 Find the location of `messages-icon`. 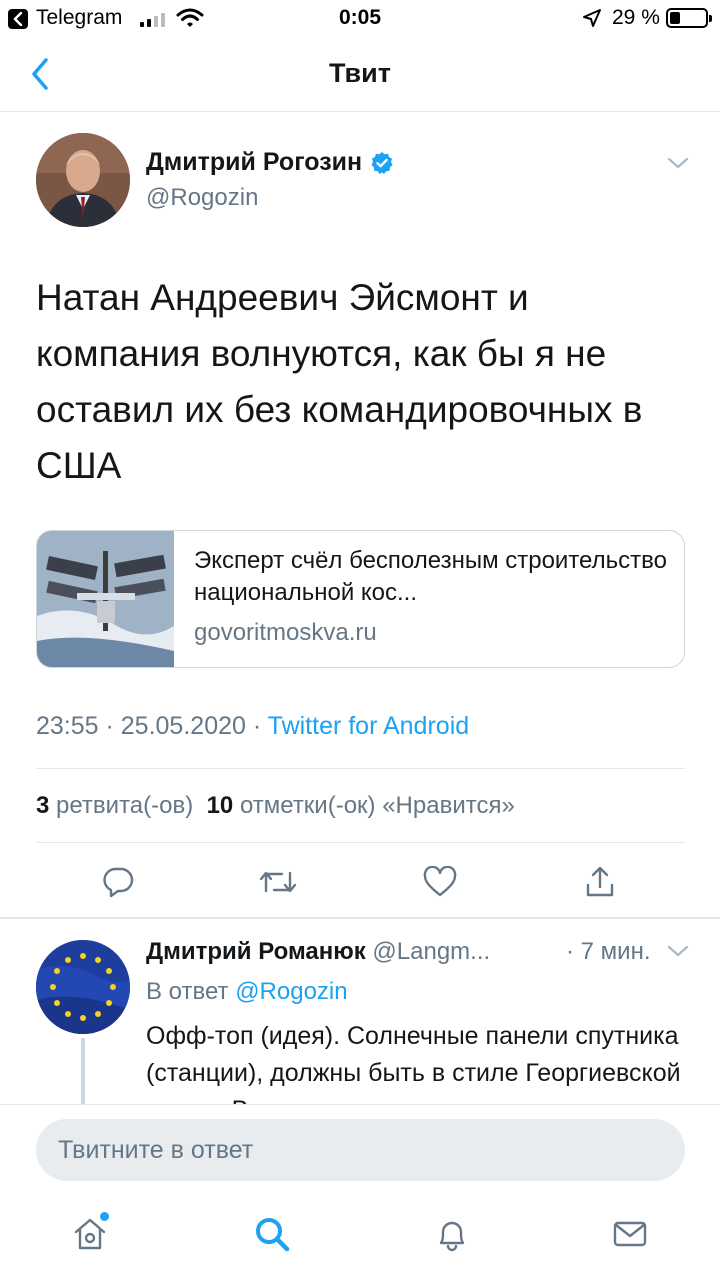

messages-icon is located at coordinates (630, 1234).